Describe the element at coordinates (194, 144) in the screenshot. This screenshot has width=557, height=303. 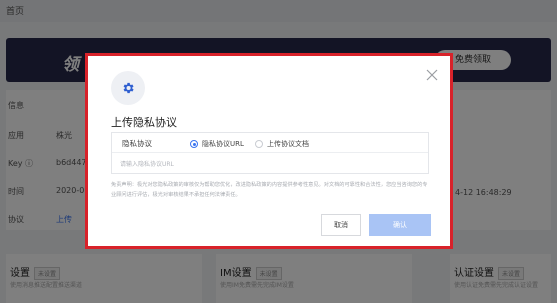
I see `radio-checked-icon` at that location.